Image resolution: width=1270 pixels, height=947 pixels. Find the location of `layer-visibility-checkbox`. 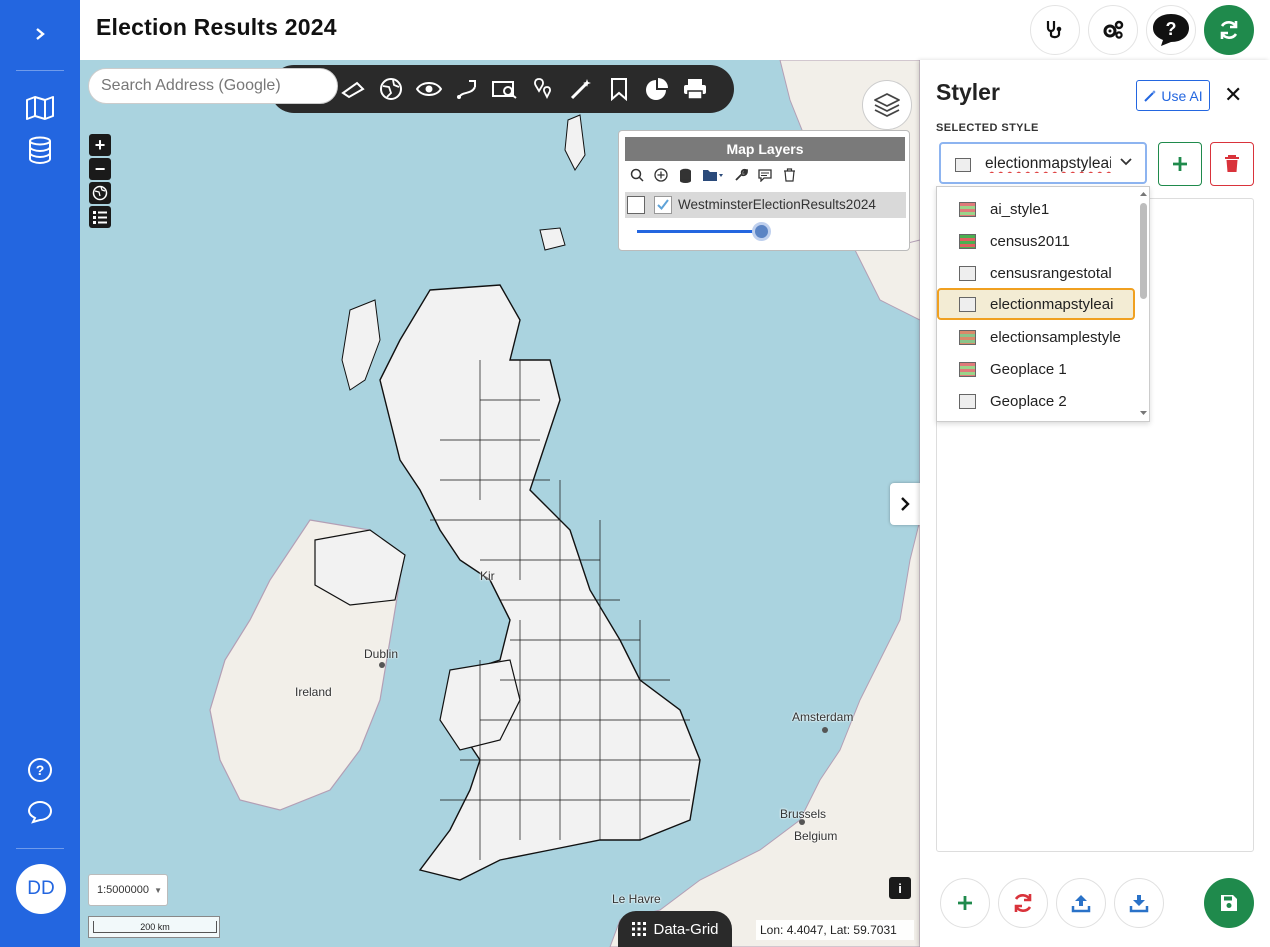

layer-visibility-checkbox is located at coordinates (663, 205).